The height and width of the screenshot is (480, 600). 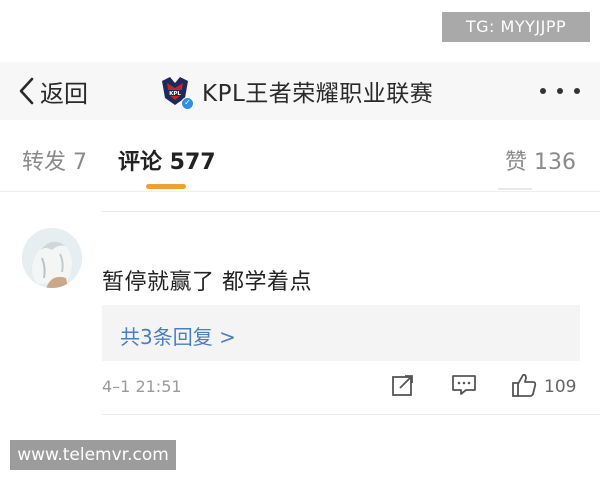 I want to click on back-button: 返回, so click(x=52, y=91).